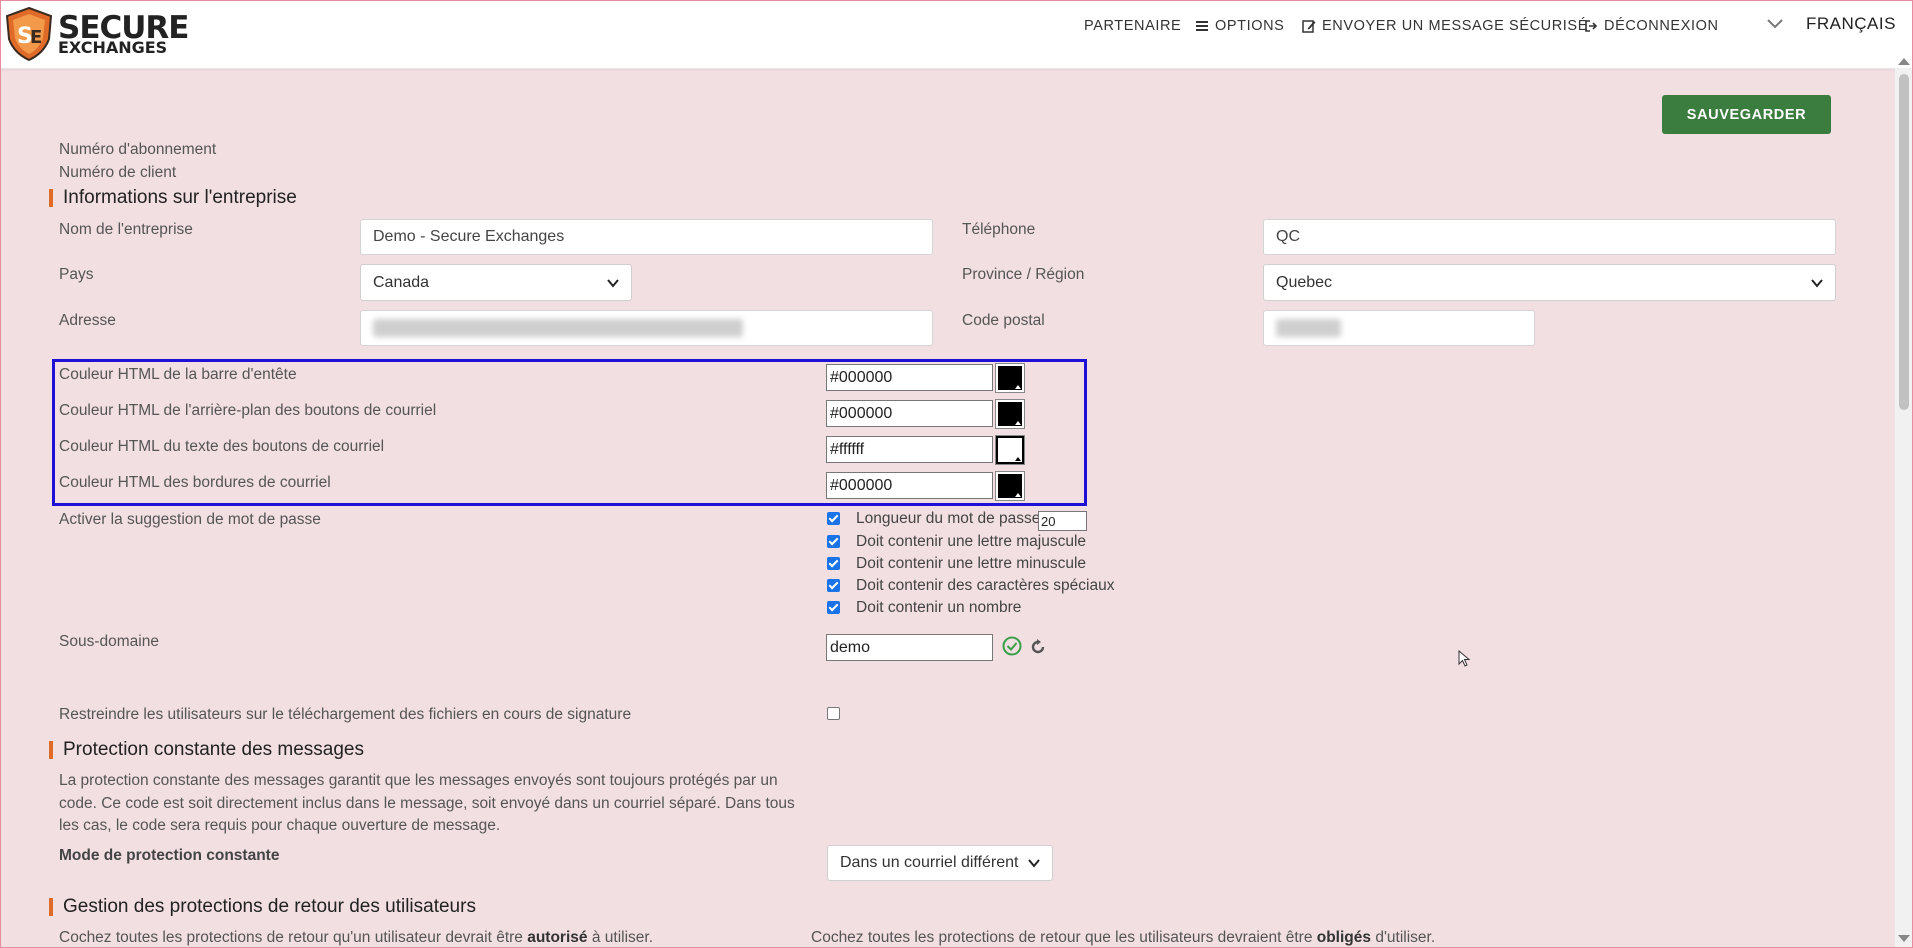 The image size is (1913, 948). Describe the element at coordinates (138, 149) in the screenshot. I see `subscription-number-label: Numéro d'abonnement` at that location.